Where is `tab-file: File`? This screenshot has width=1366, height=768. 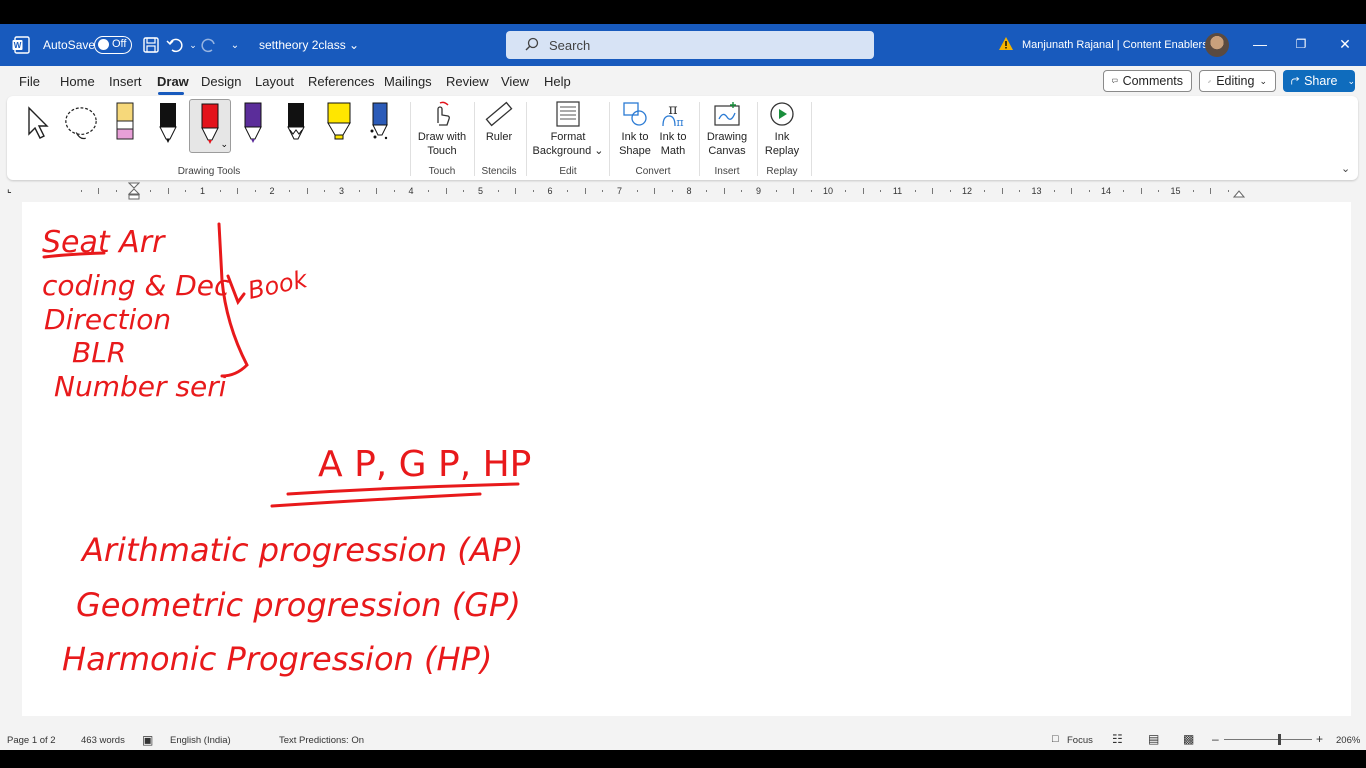 tab-file: File is located at coordinates (29, 81).